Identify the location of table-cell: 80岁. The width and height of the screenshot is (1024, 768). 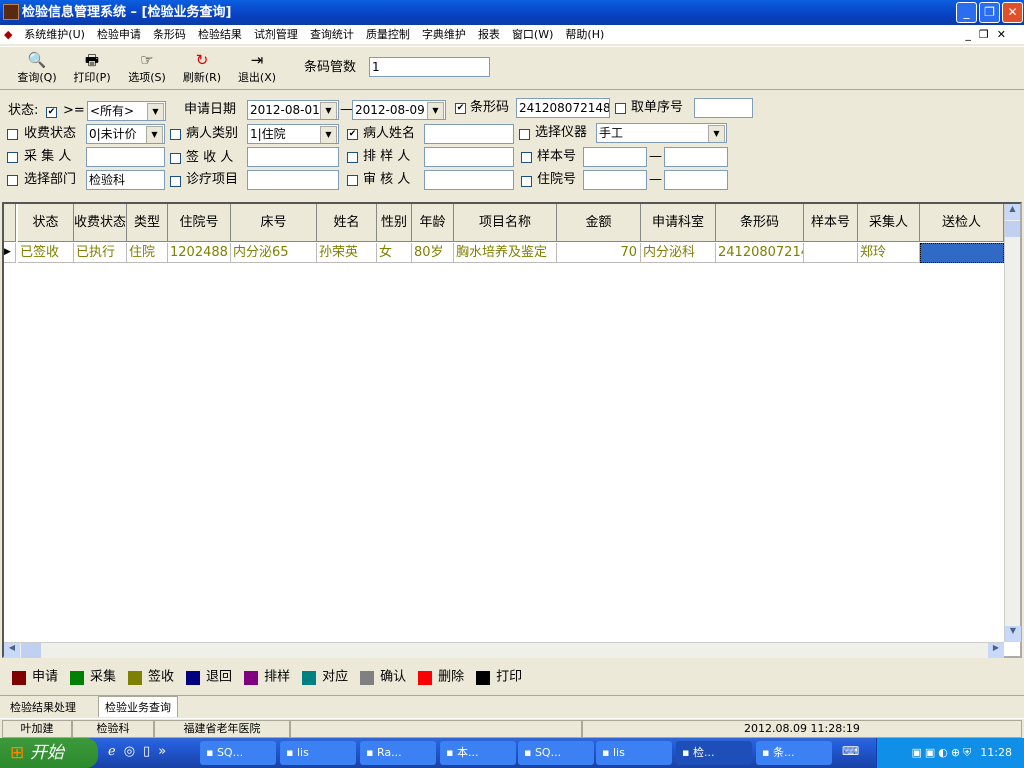
(433, 253).